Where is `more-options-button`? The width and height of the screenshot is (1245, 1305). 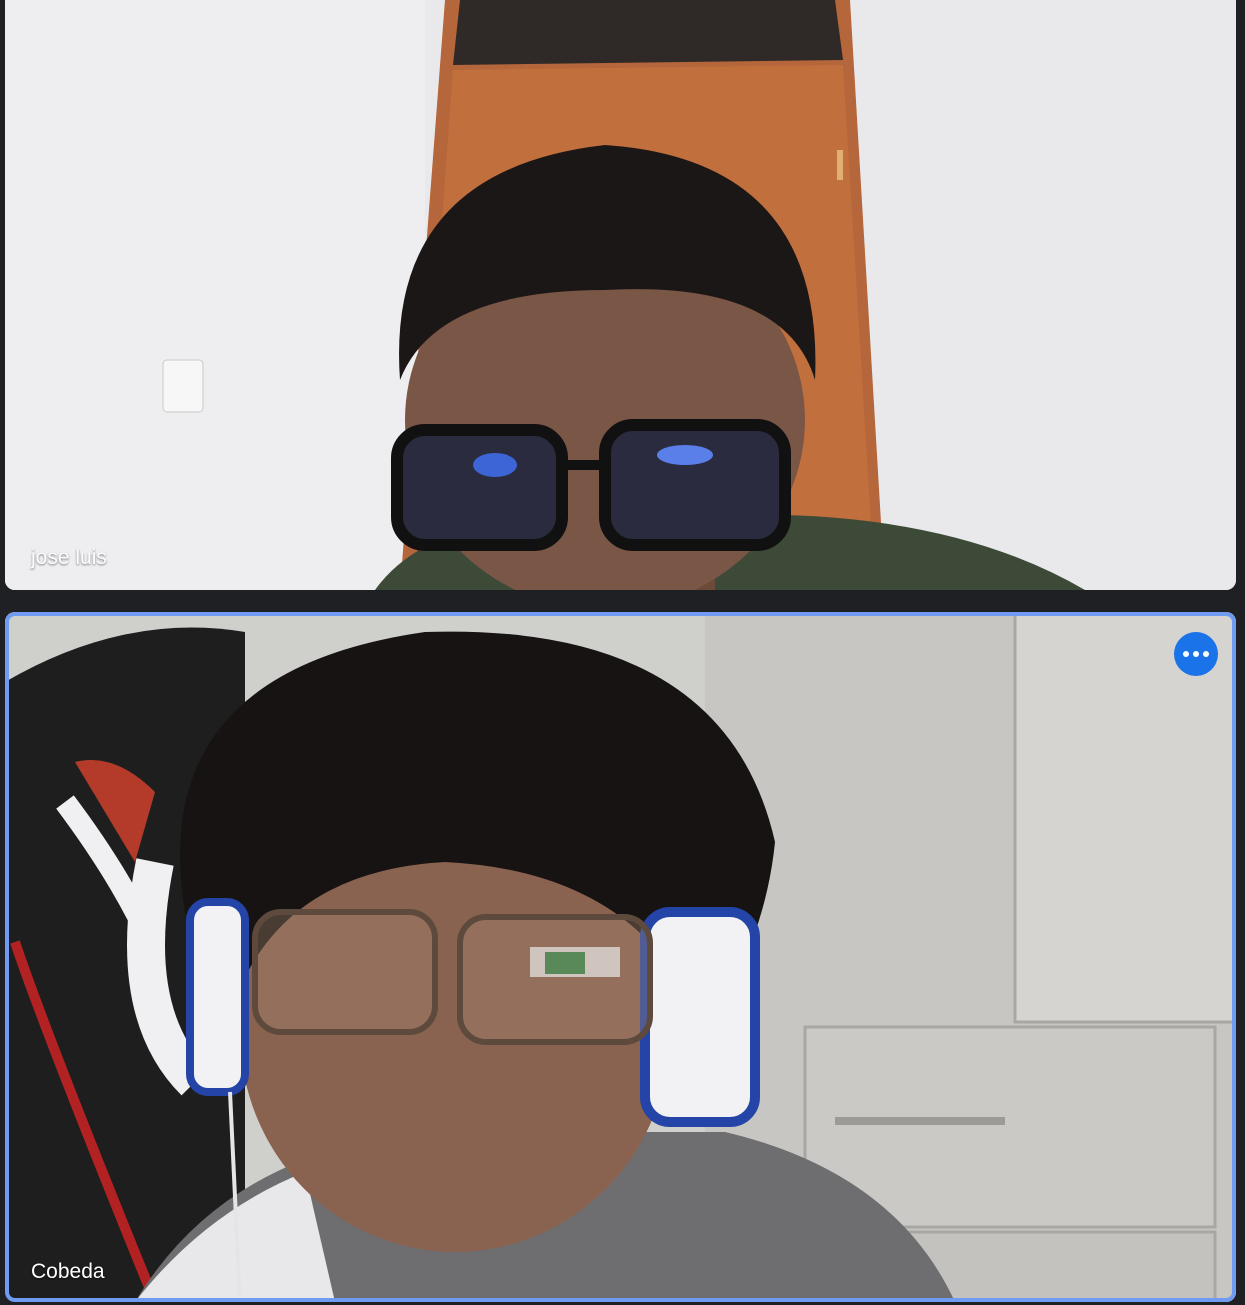 more-options-button is located at coordinates (1196, 654).